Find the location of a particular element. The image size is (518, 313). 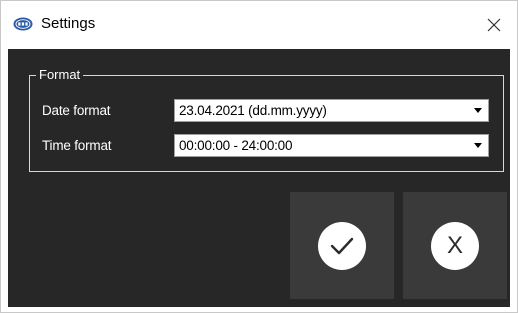

x-icon: X is located at coordinates (454, 245).